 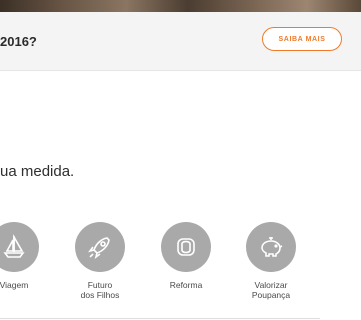 I want to click on goal-label-2: dos Filhos, so click(x=100, y=295).